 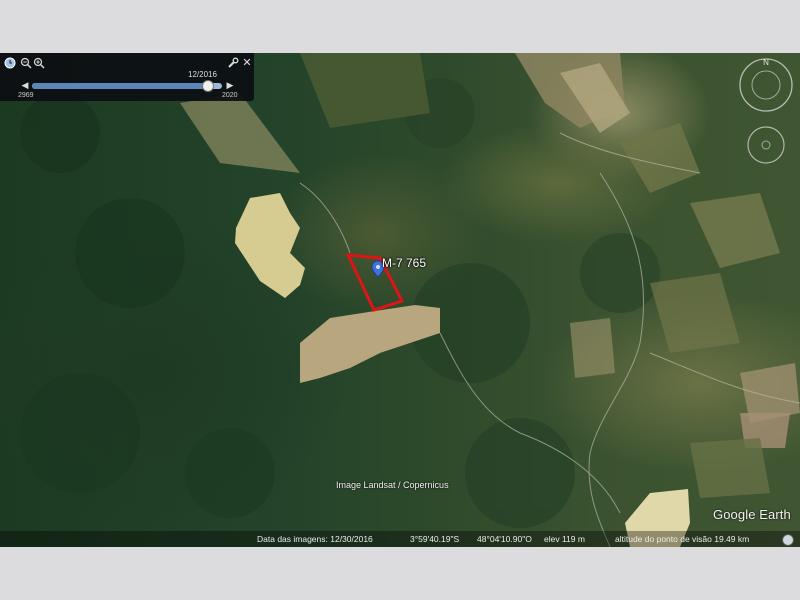 What do you see at coordinates (230, 95) in the screenshot?
I see `slider-end-year: 2020` at bounding box center [230, 95].